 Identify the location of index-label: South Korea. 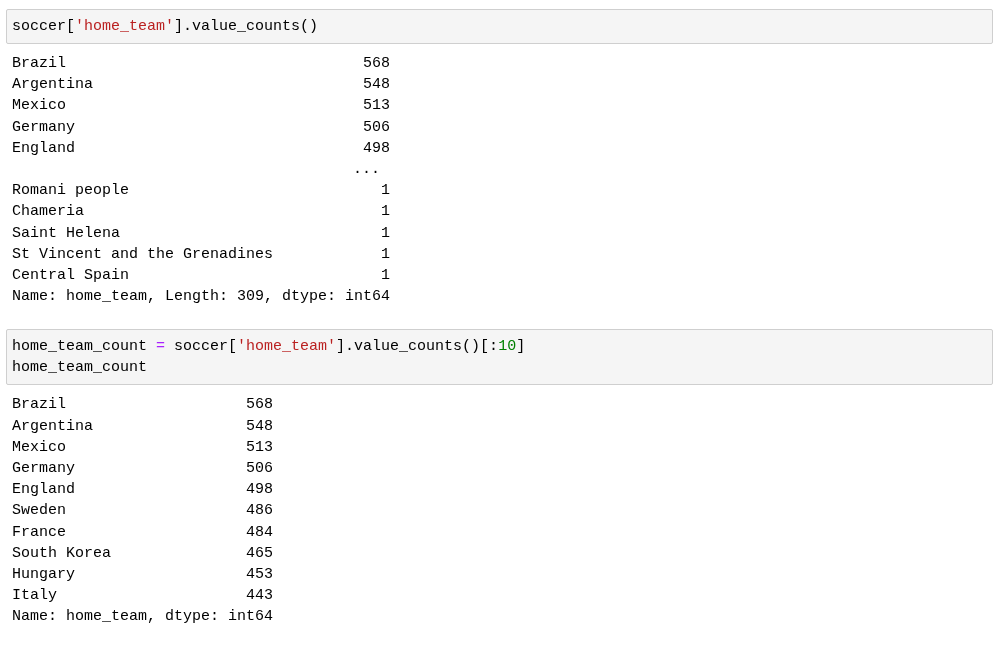
(62, 553).